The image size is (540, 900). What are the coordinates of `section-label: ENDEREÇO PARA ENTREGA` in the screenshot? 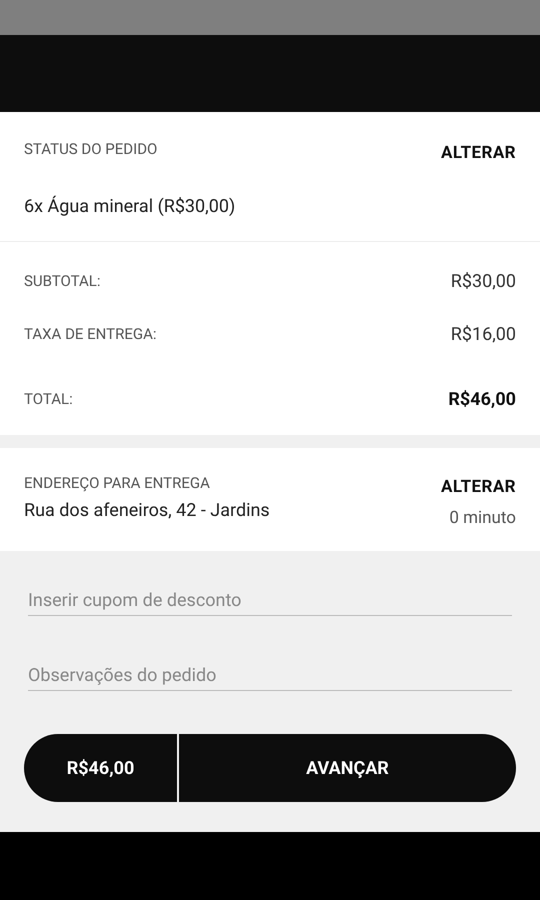 It's located at (117, 483).